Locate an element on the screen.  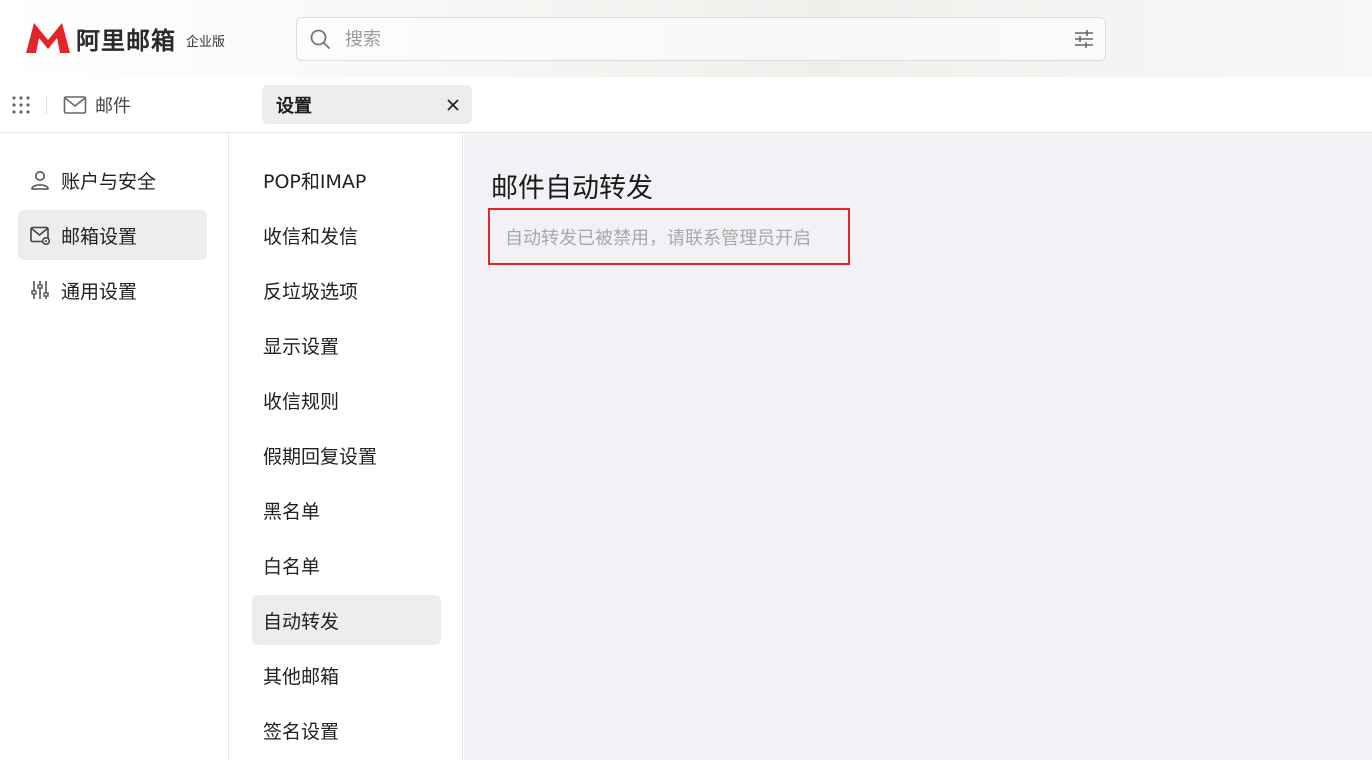
submenu-item-label: 黑名单 is located at coordinates (292, 511).